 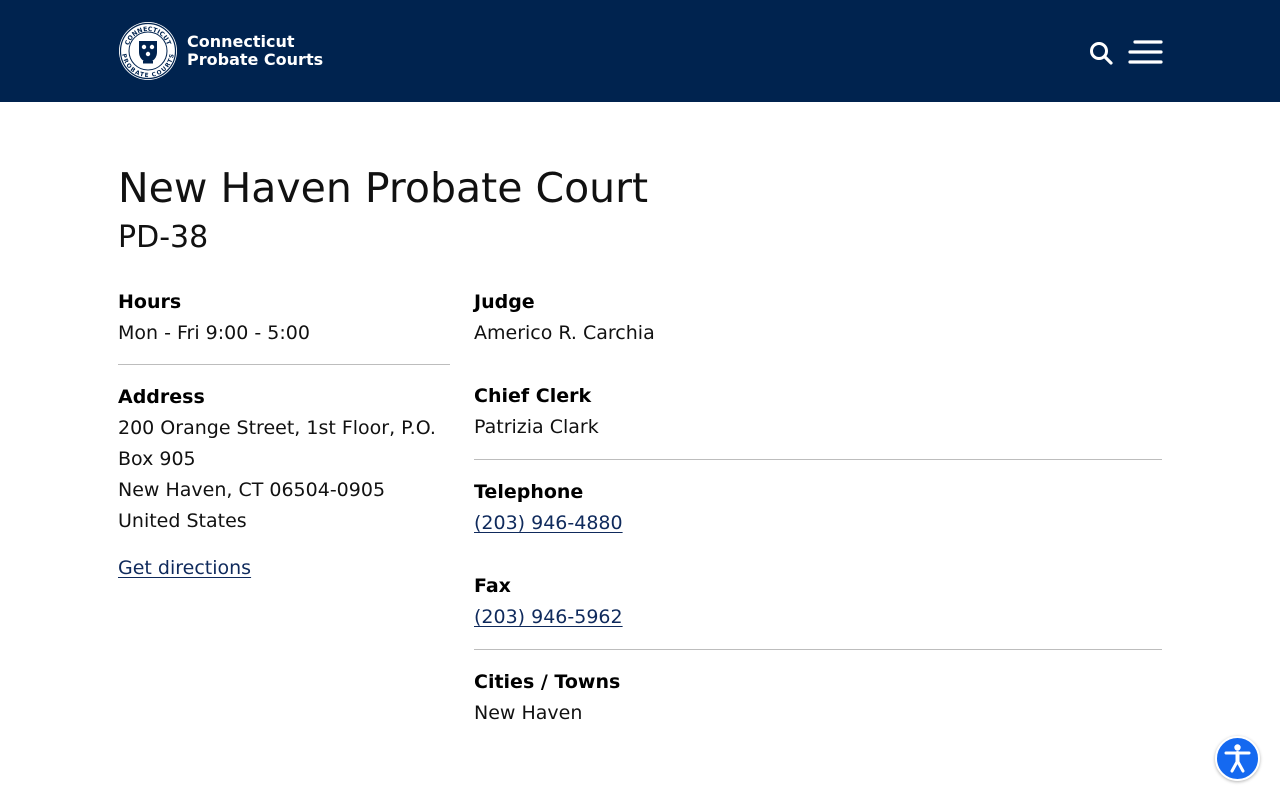 I want to click on site-name: Connecticut Probate Courts, so click(x=255, y=51).